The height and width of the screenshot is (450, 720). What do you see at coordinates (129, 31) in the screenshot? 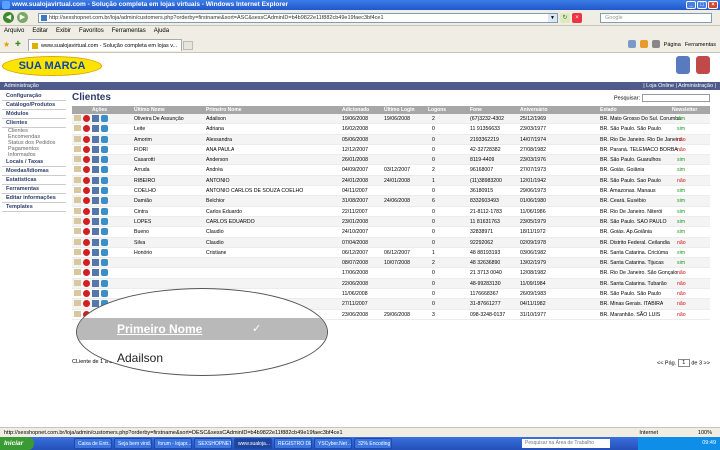
I see `menu-ferramentas: Ferramentas` at bounding box center [129, 31].